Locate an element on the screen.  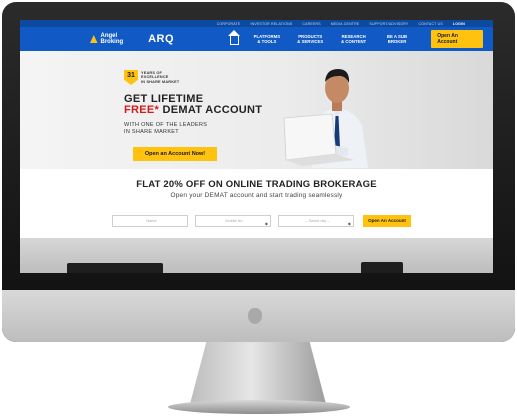
home-icon is located at coordinates (234, 37).